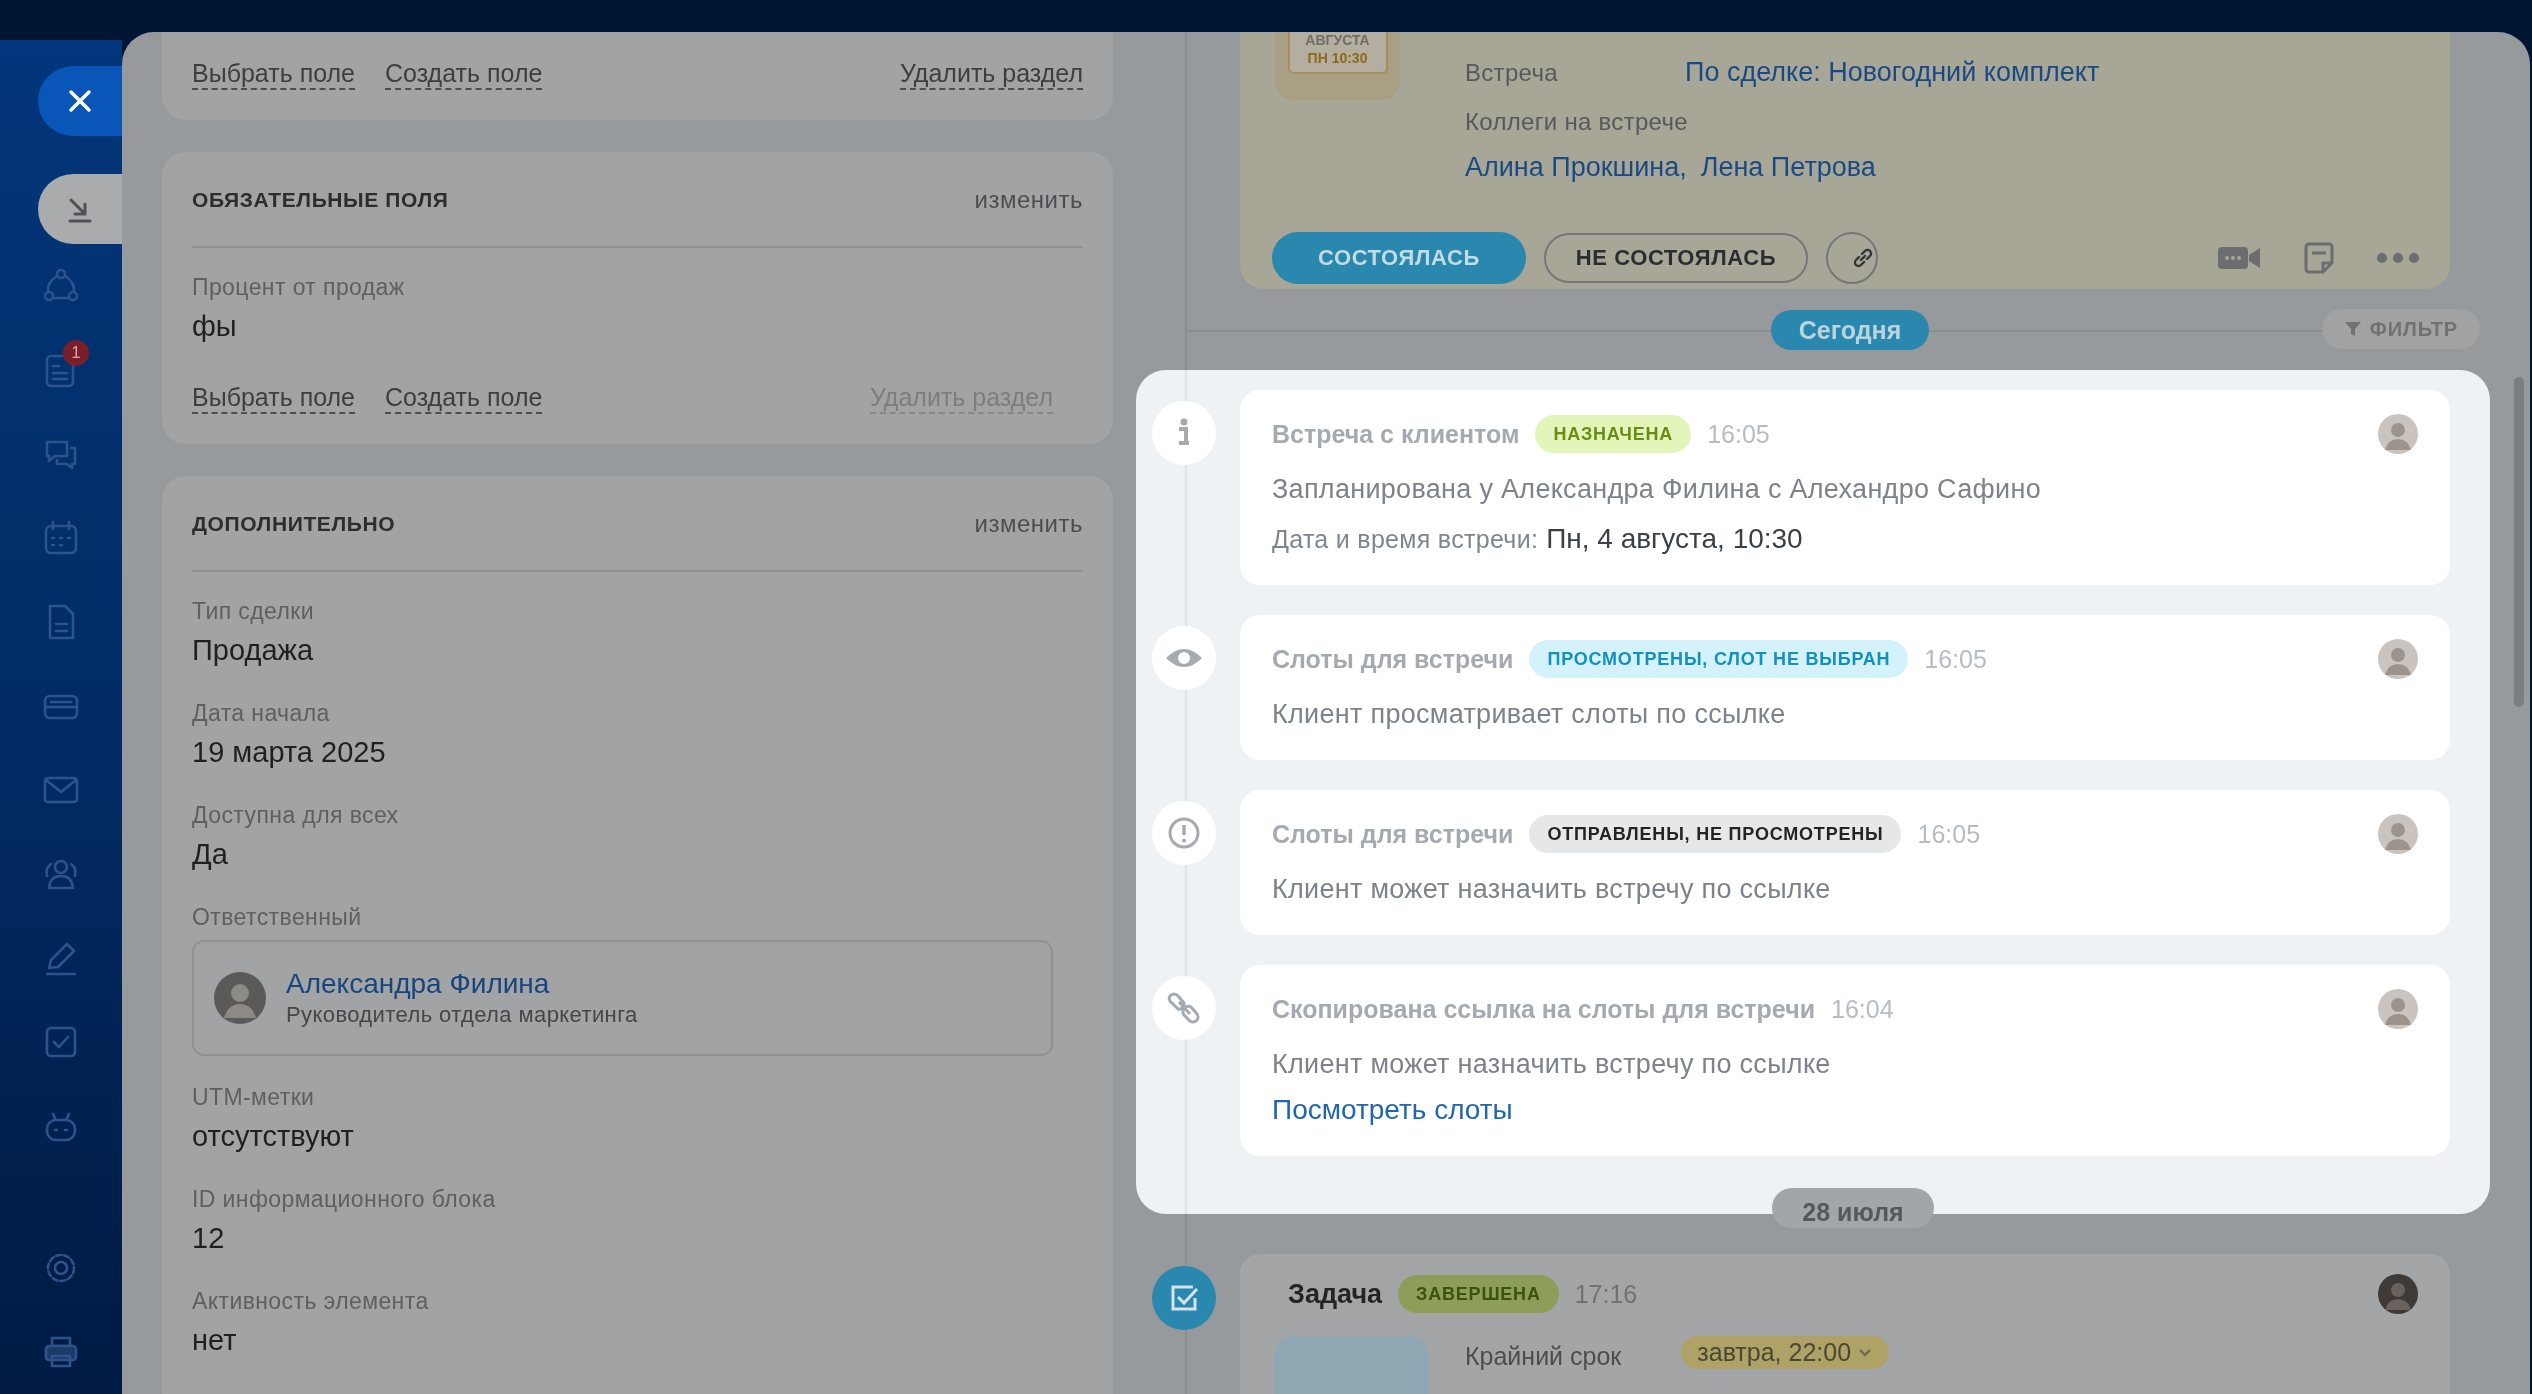 Image resolution: width=2532 pixels, height=1394 pixels. I want to click on date-divider: Сегодня, so click(1850, 329).